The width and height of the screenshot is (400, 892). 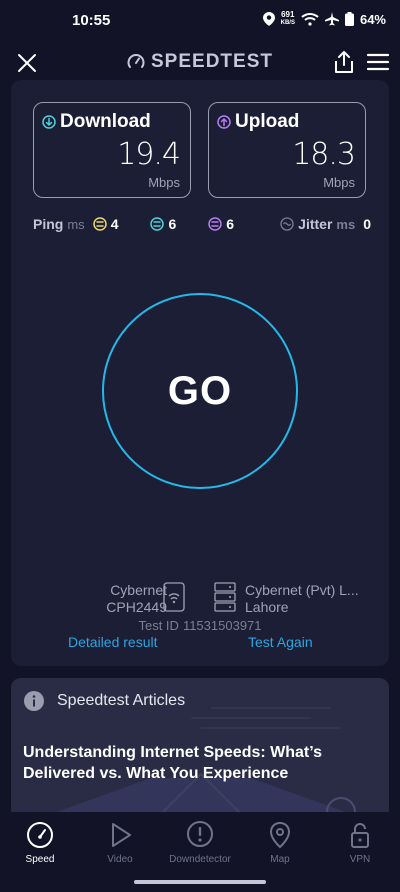 What do you see at coordinates (200, 22) in the screenshot?
I see `status-bar: 10:55 691 KB/S 64%` at bounding box center [200, 22].